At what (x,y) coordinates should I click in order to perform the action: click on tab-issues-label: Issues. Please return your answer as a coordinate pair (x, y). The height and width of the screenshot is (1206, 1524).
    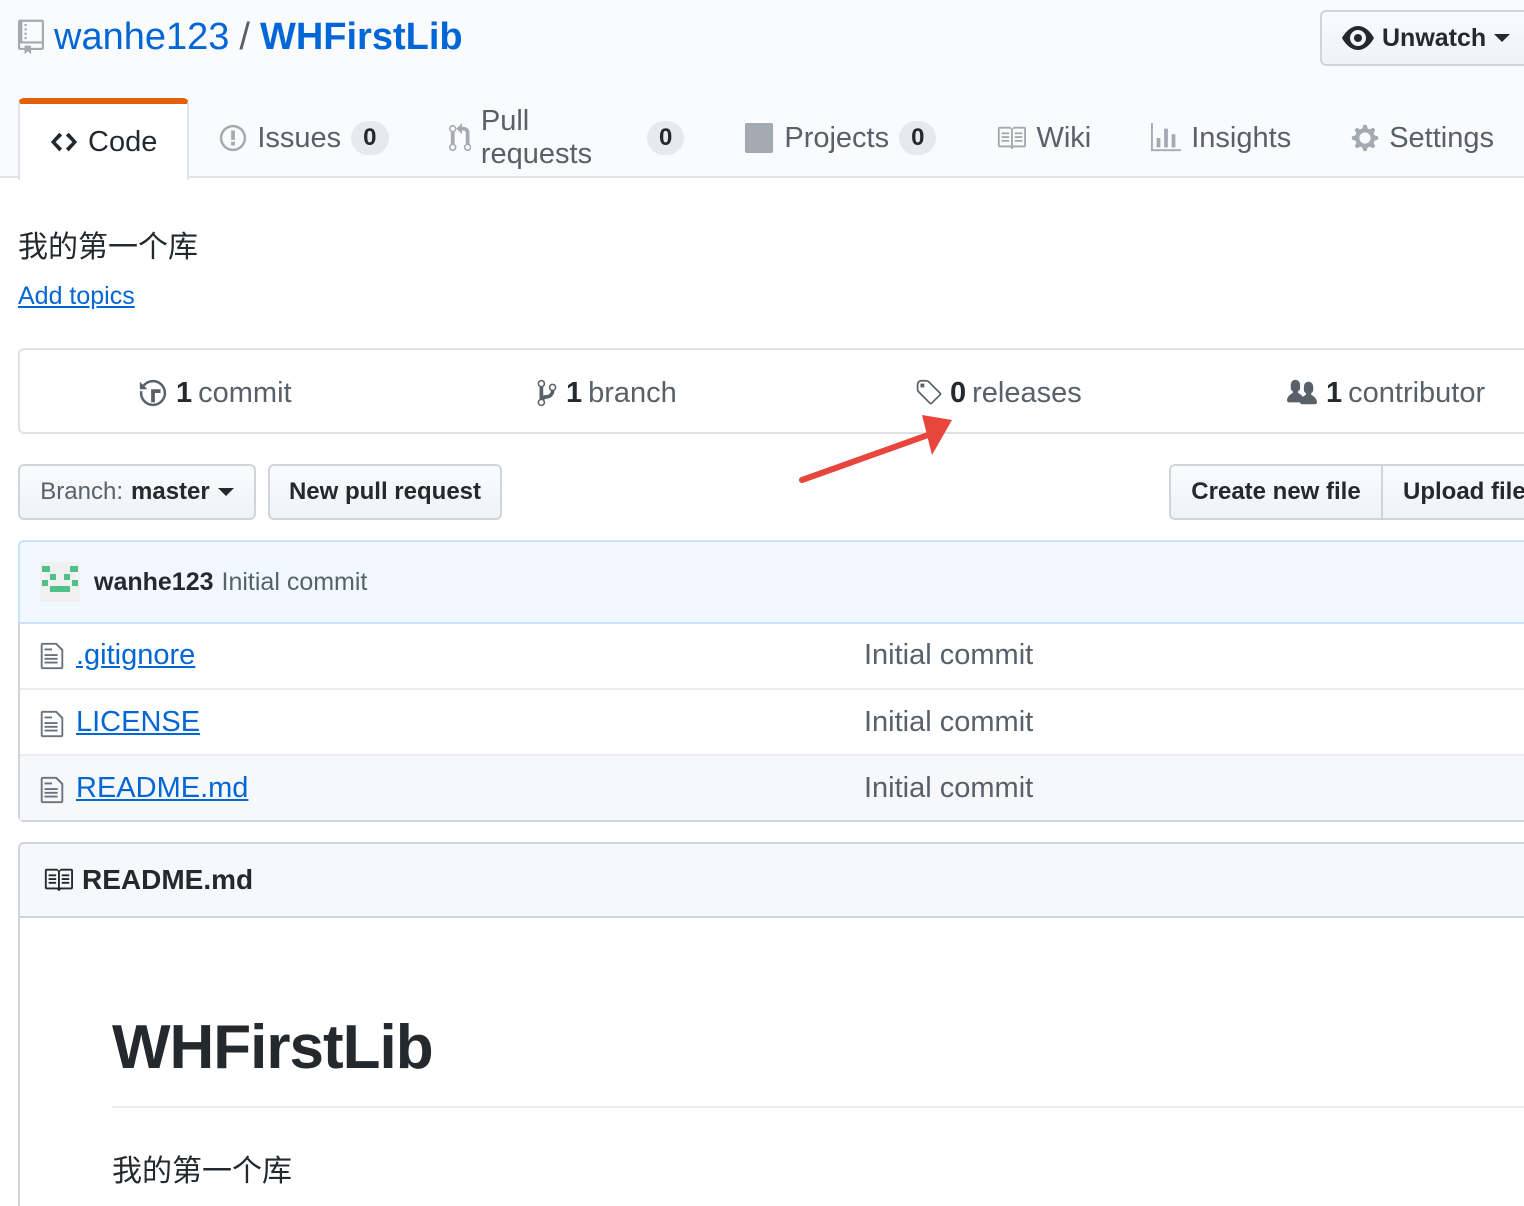
    Looking at the image, I should click on (299, 137).